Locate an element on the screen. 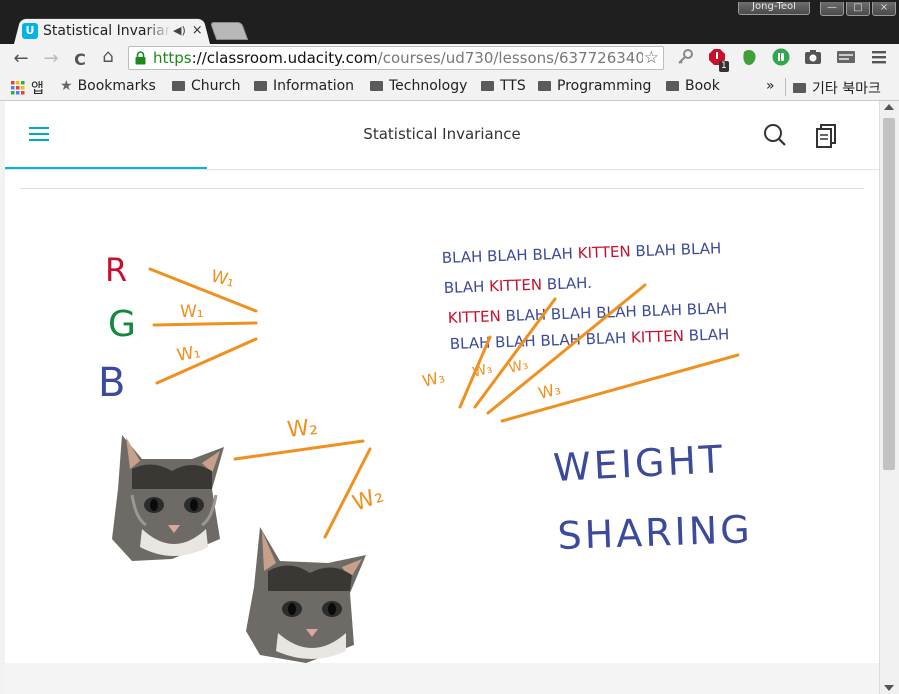 The image size is (899, 694). reload-button: C is located at coordinates (80, 59).